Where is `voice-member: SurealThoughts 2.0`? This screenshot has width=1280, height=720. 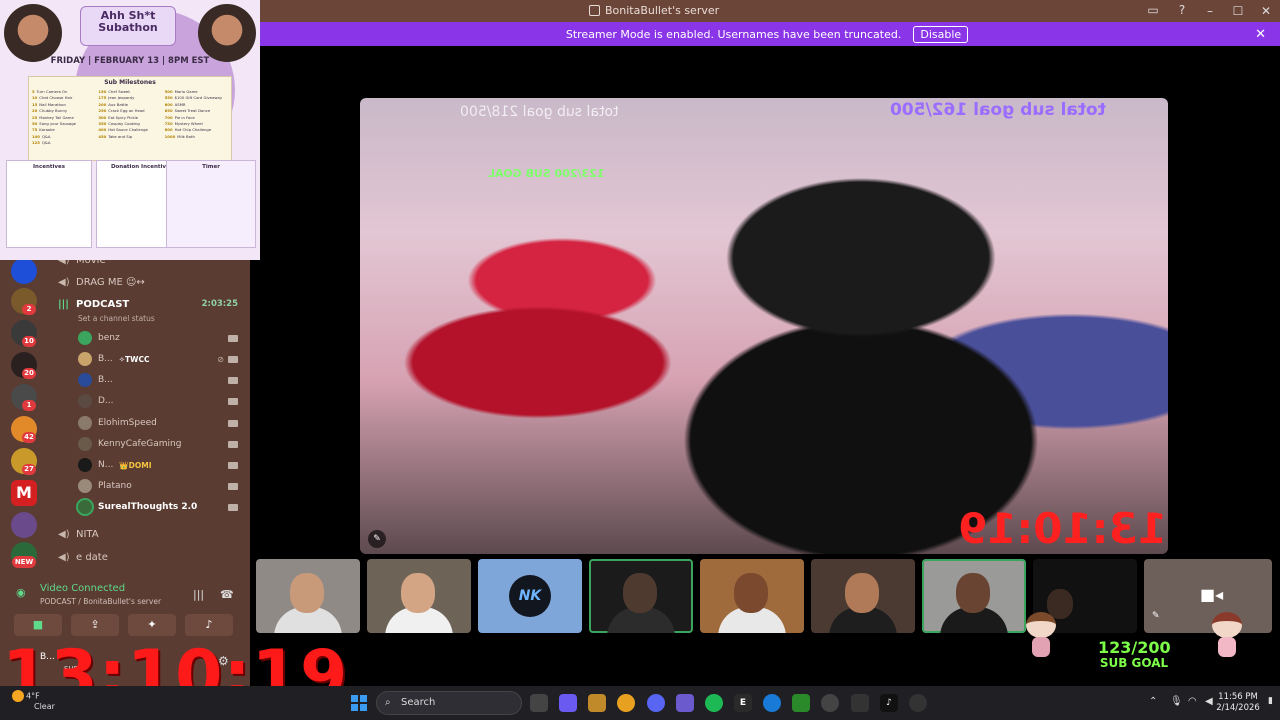
voice-member: SurealThoughts 2.0 is located at coordinates (164, 507).